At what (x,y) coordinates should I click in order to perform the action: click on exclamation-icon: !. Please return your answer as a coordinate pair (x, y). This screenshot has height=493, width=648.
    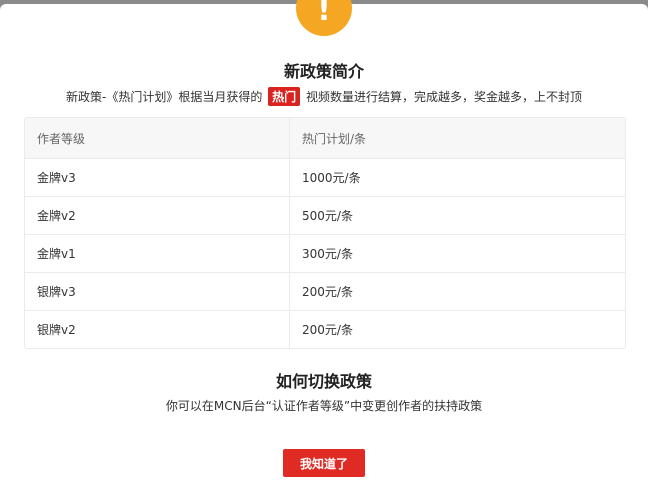
    Looking at the image, I should click on (324, 18).